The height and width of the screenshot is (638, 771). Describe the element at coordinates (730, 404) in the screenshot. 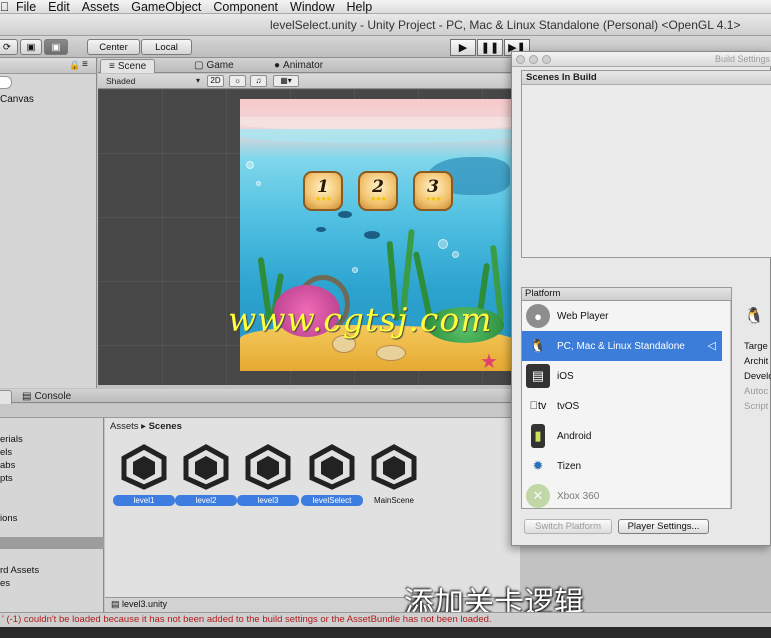

I see `platform-scrollbar` at that location.